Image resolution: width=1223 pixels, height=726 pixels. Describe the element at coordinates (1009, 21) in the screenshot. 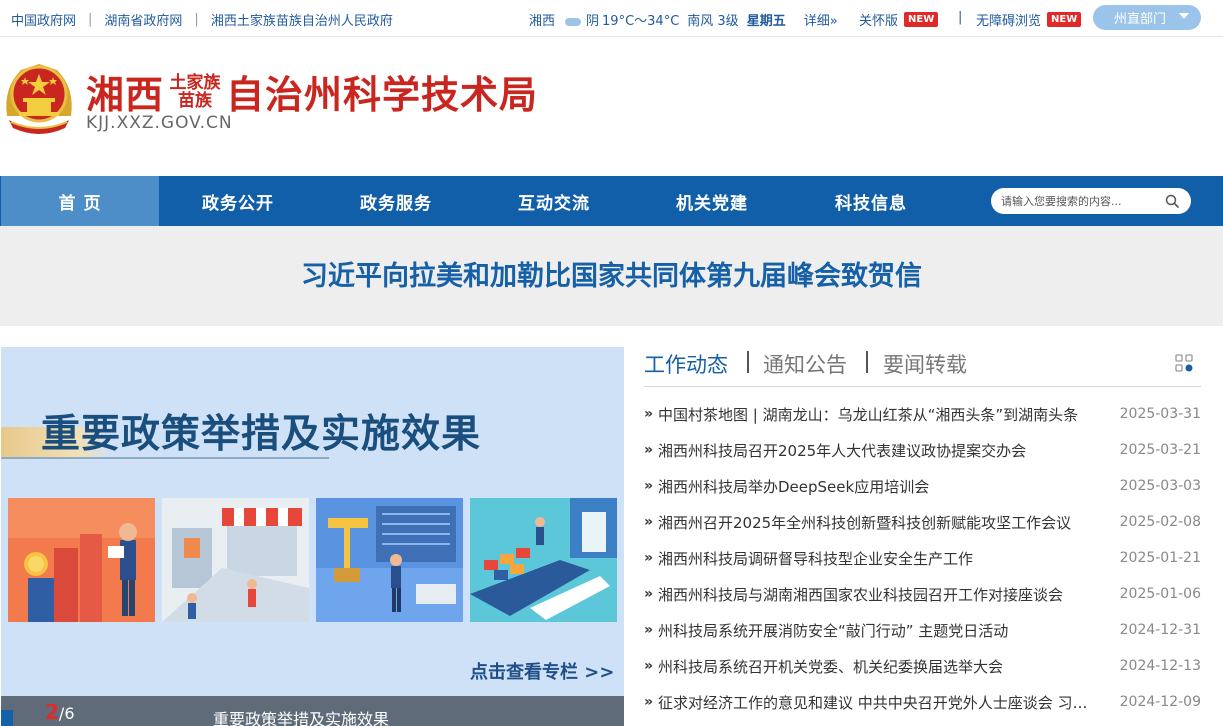

I see `accessible-mode-label: 无障碍浏览` at that location.